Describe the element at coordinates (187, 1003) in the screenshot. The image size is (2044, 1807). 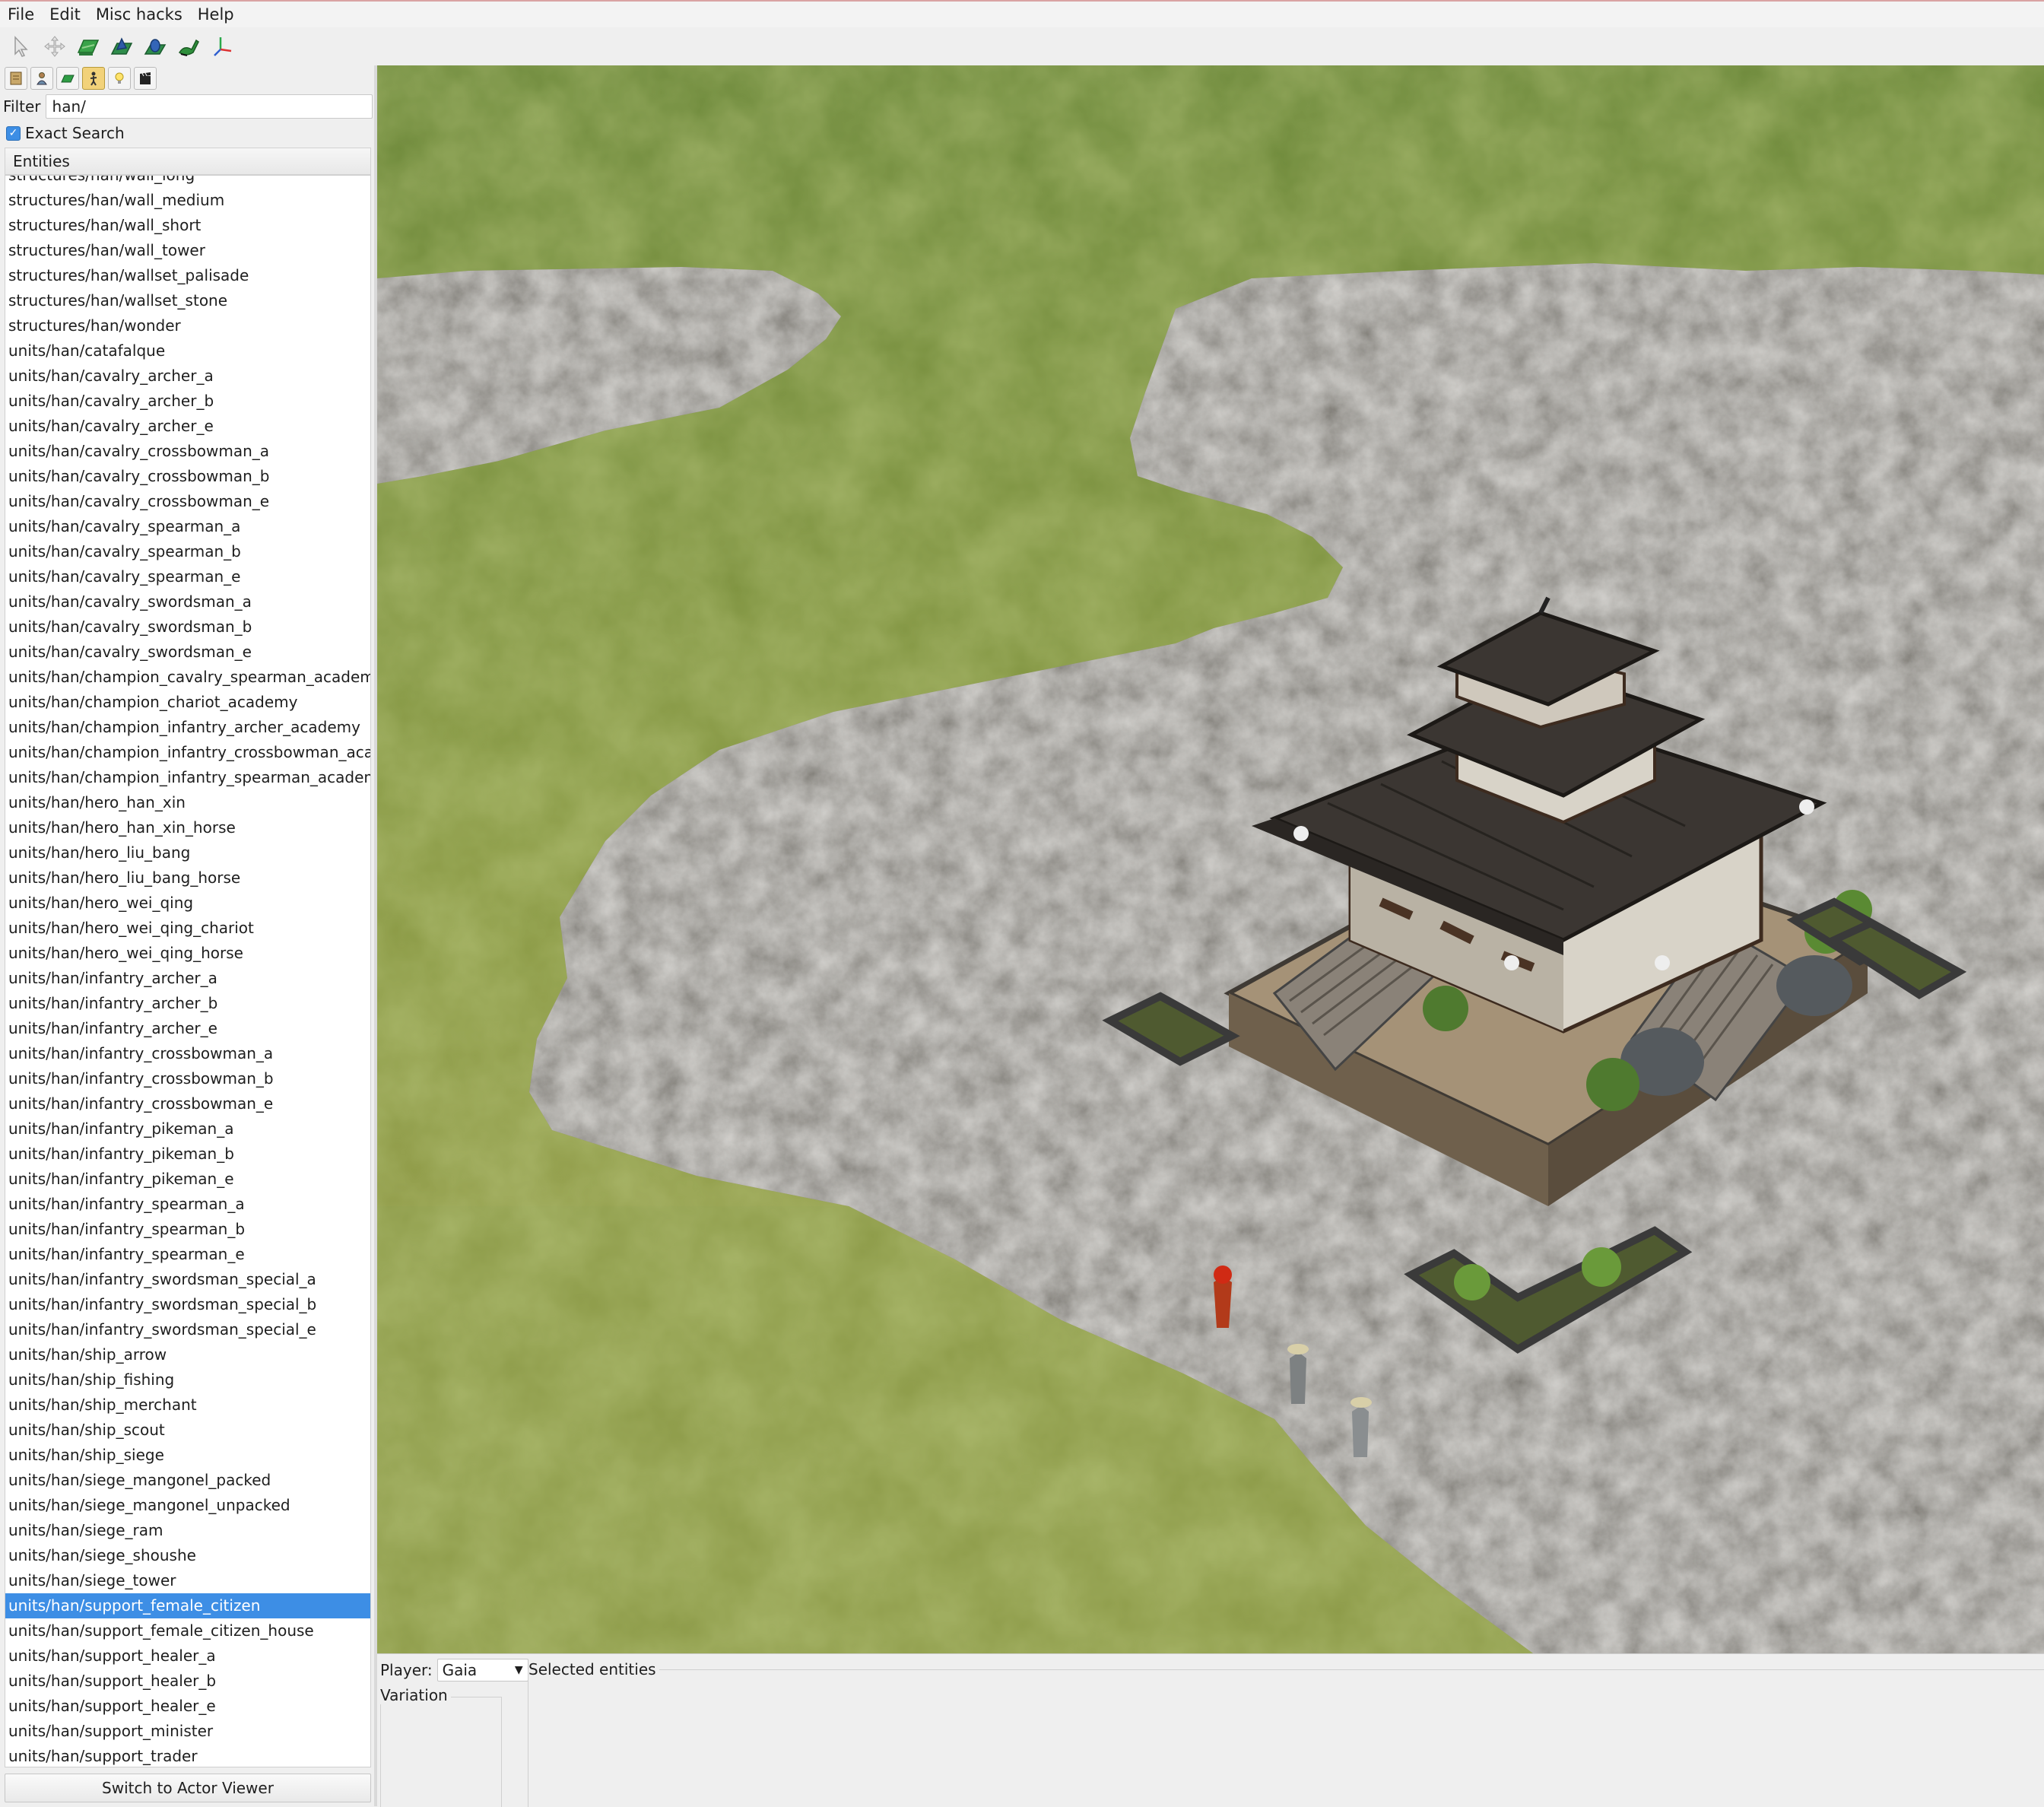
I see `entity-list-item: units/han/infantry_archer_b` at that location.